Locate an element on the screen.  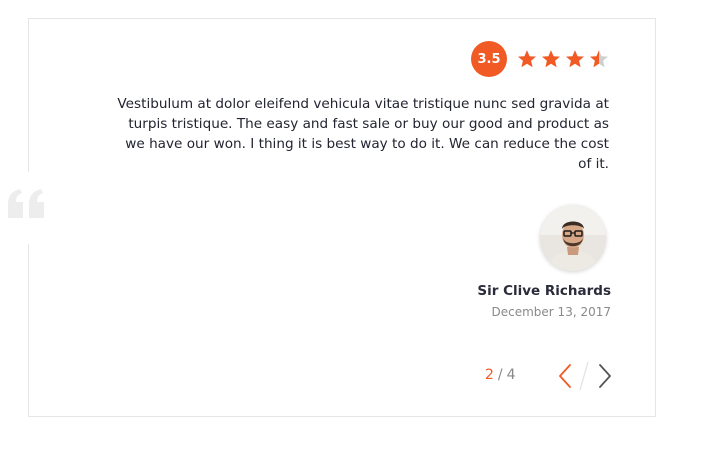
next-button is located at coordinates (604, 376).